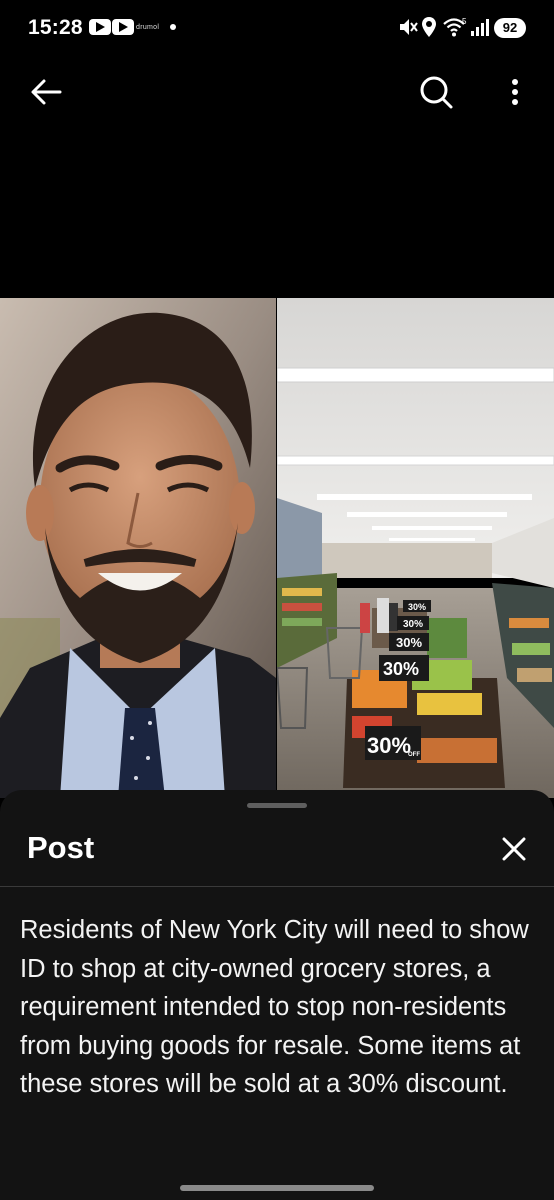 This screenshot has width=554, height=1200. I want to click on close-icon, so click(514, 849).